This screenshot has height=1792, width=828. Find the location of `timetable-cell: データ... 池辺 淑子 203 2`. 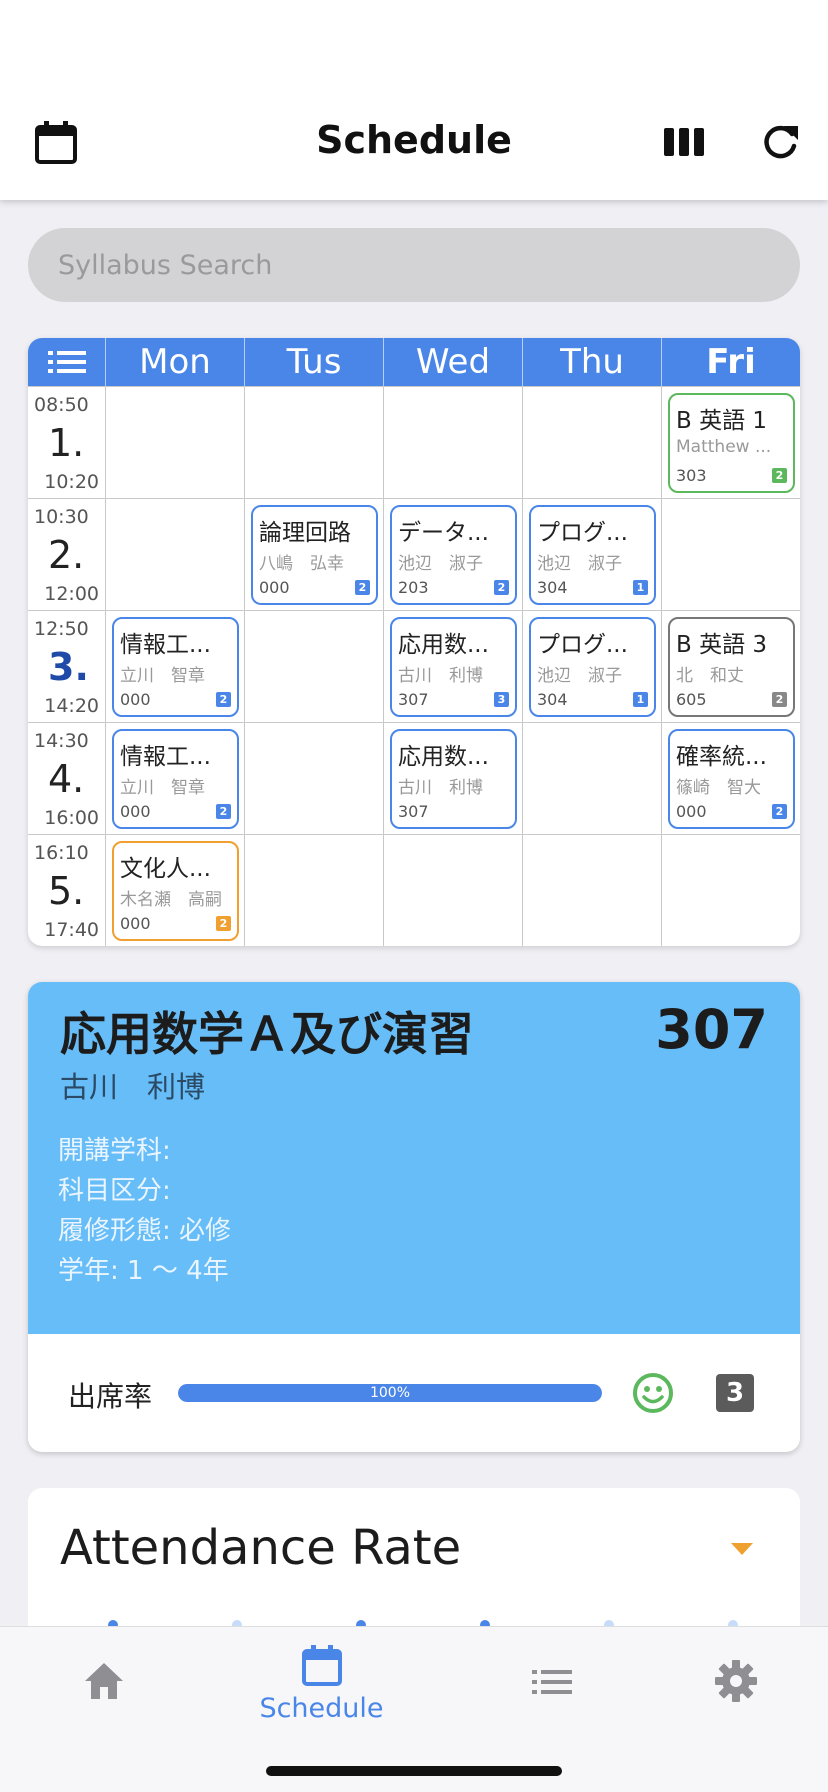

timetable-cell: データ... 池辺 淑子 203 2 is located at coordinates (452, 555).